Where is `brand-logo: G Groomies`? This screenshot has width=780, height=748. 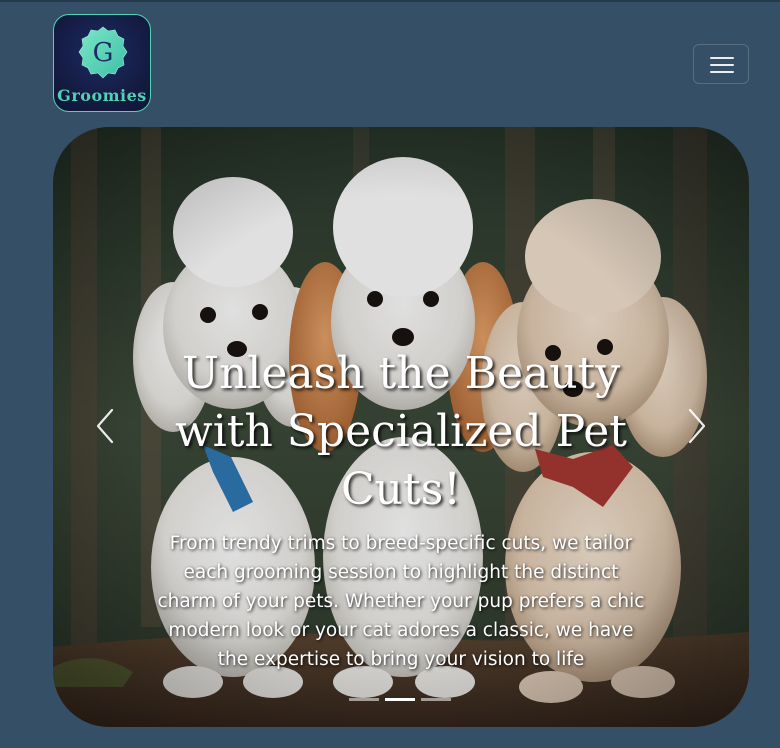 brand-logo: G Groomies is located at coordinates (102, 63).